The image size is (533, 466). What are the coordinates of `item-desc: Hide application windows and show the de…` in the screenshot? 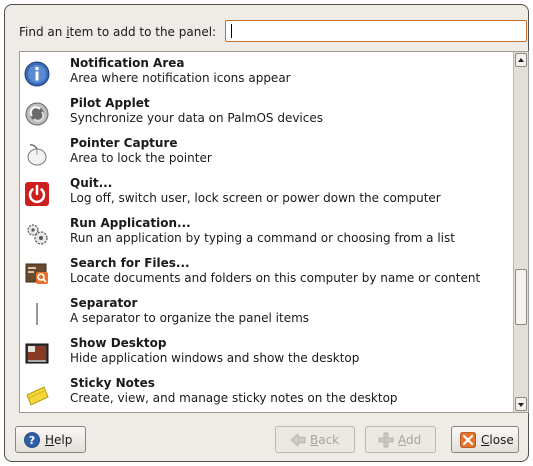 It's located at (215, 358).